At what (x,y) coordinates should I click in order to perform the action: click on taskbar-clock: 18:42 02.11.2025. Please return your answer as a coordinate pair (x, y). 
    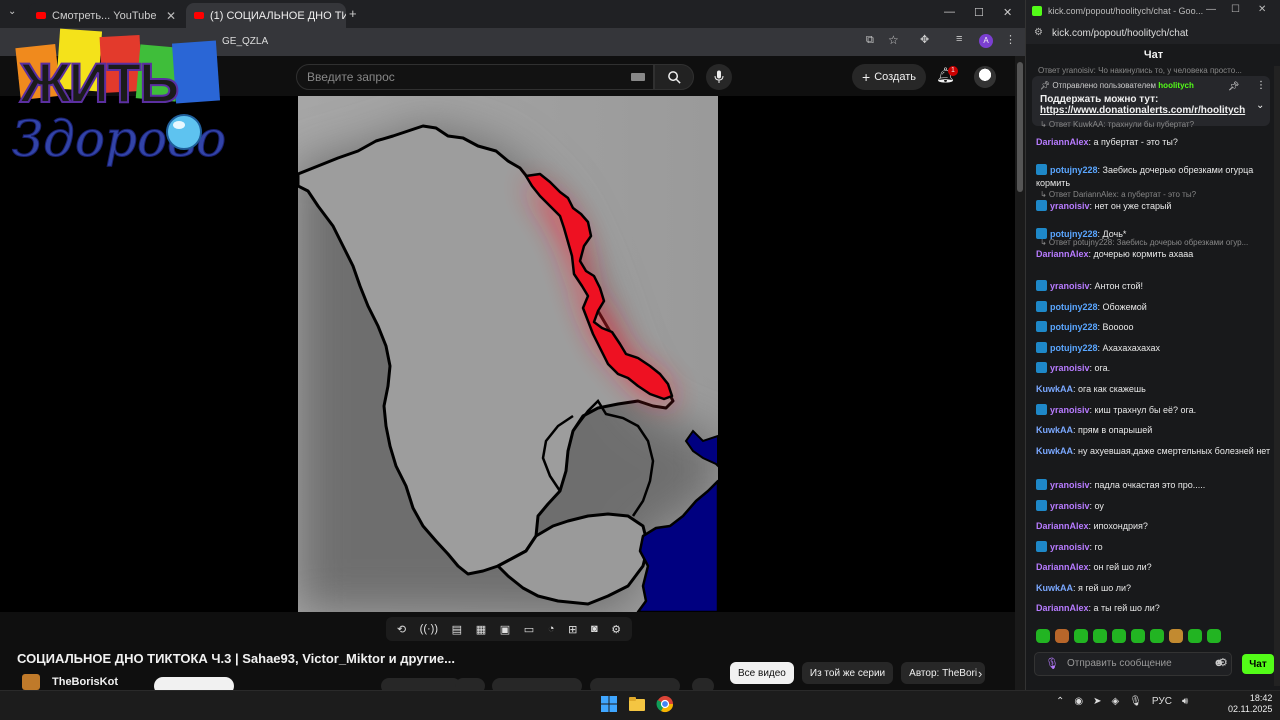
    Looking at the image, I should click on (1250, 704).